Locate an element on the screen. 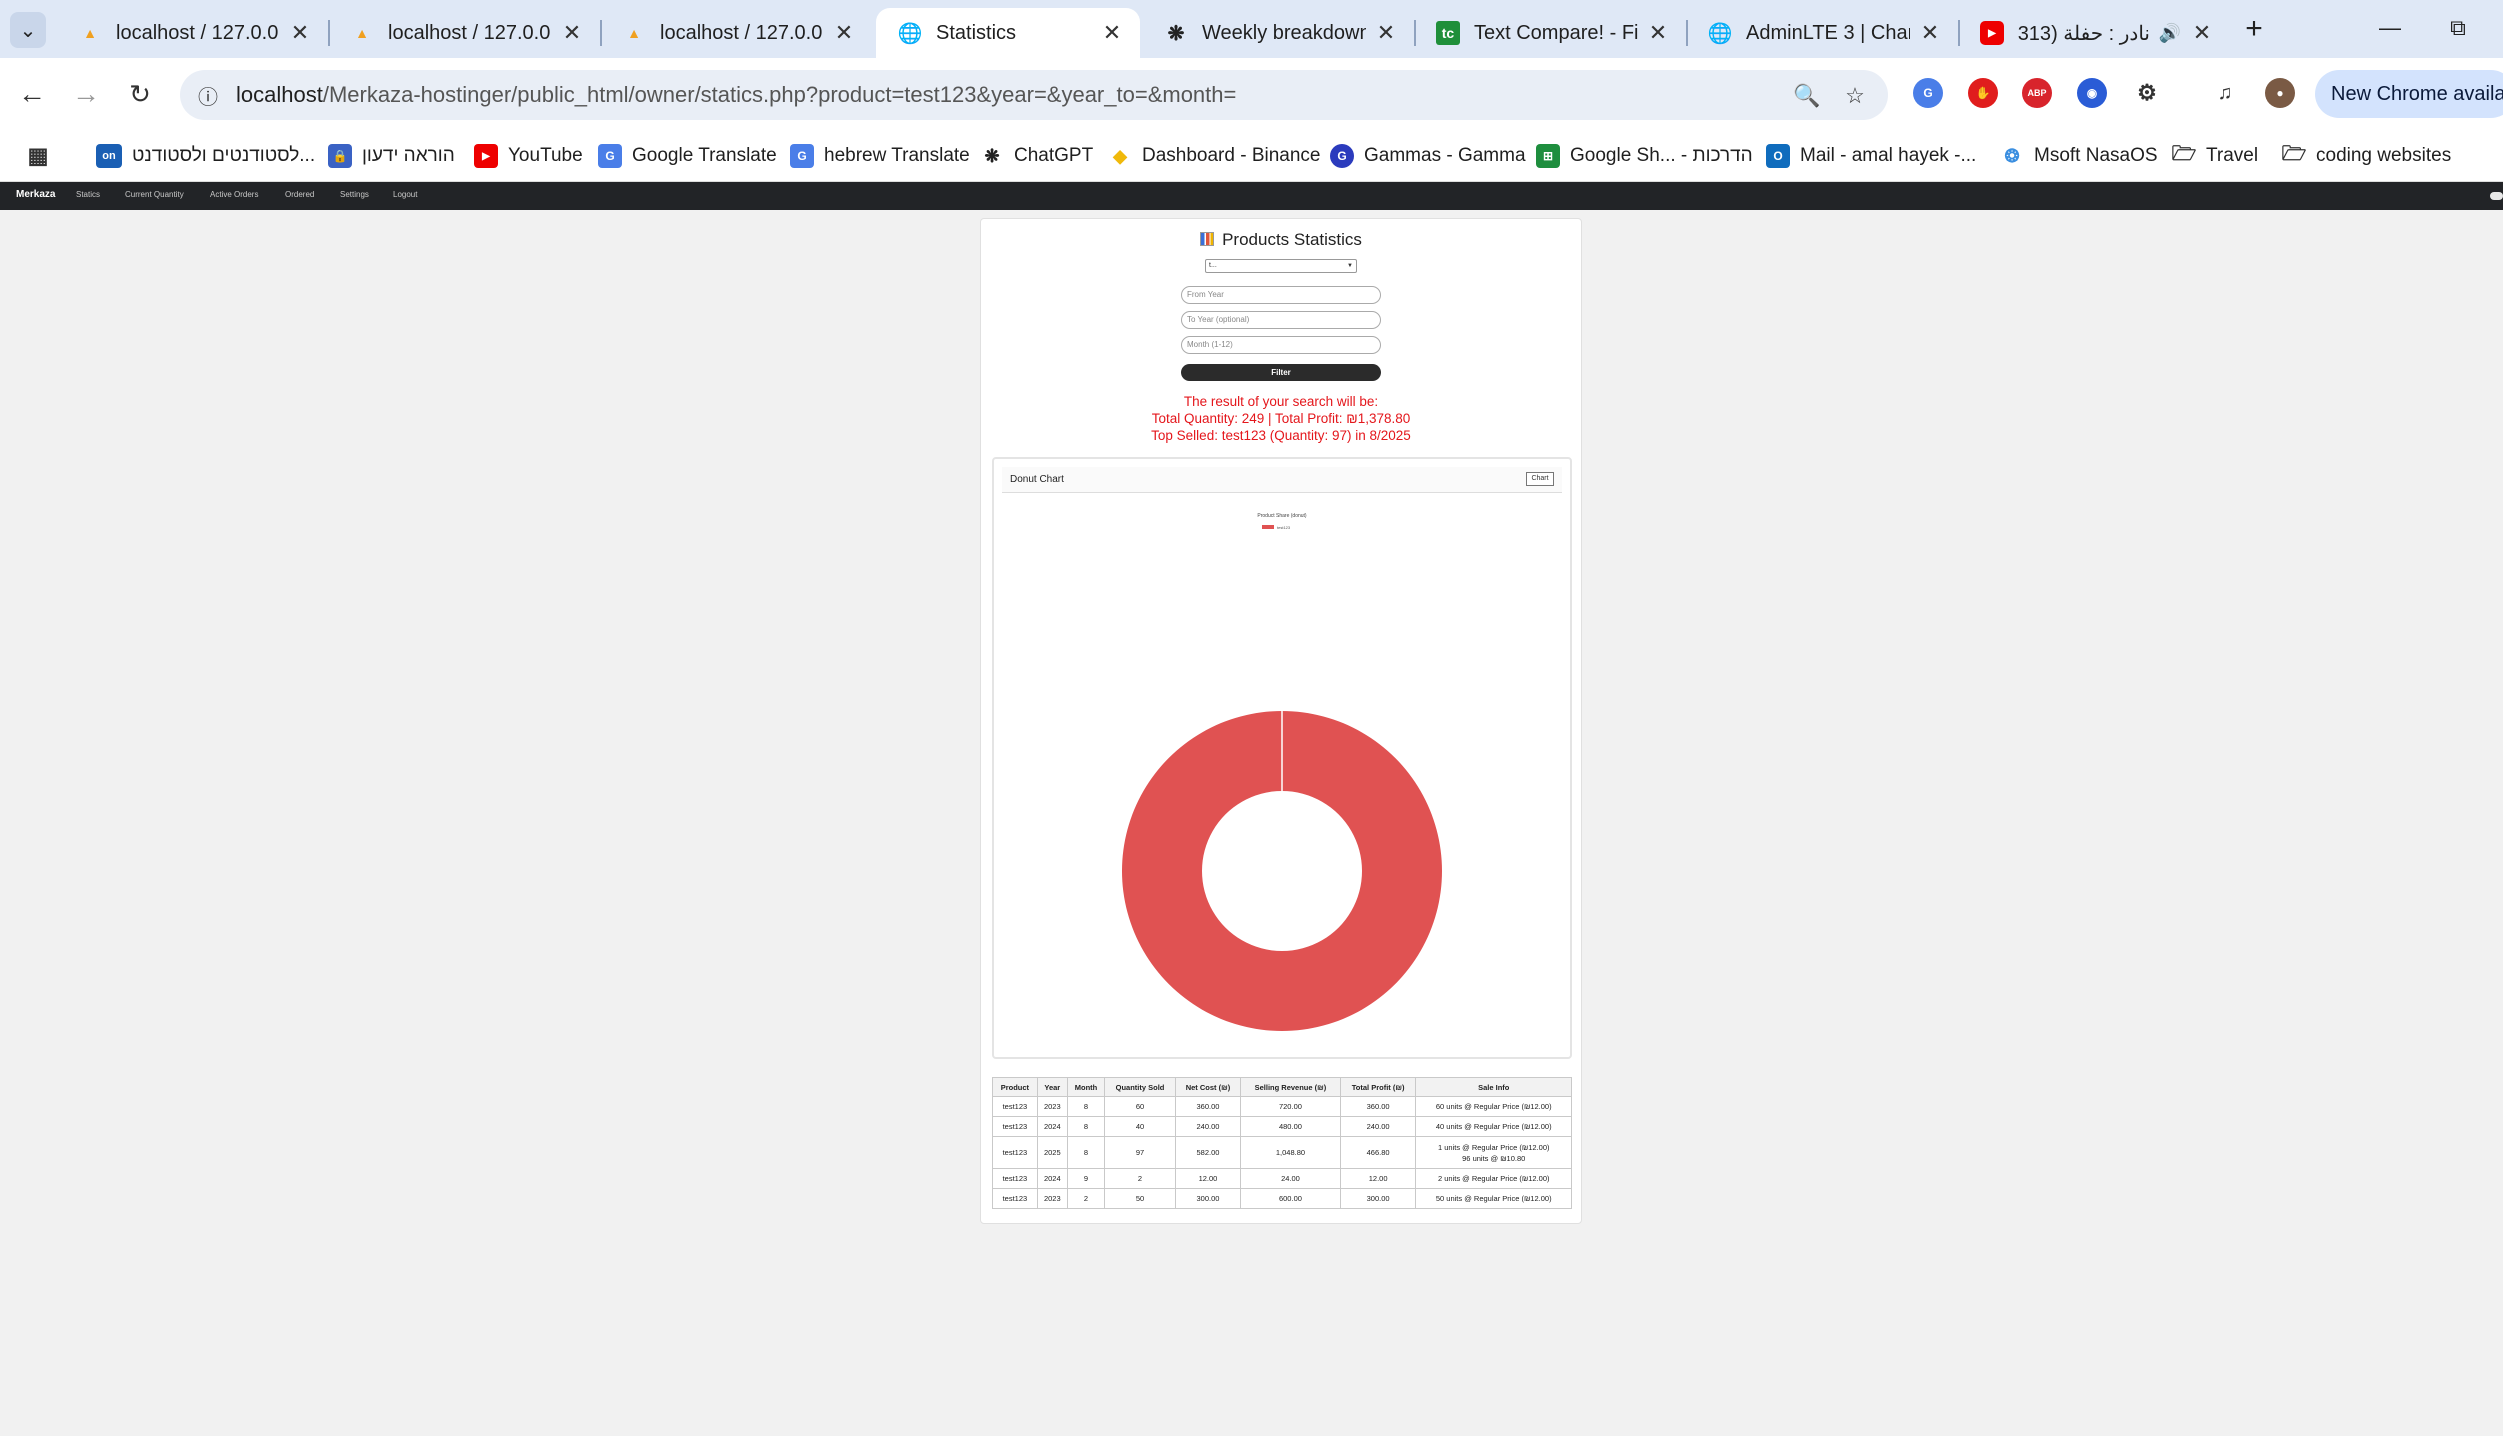 The height and width of the screenshot is (1436, 2503). table-cell: 360.00 is located at coordinates (1378, 1106).